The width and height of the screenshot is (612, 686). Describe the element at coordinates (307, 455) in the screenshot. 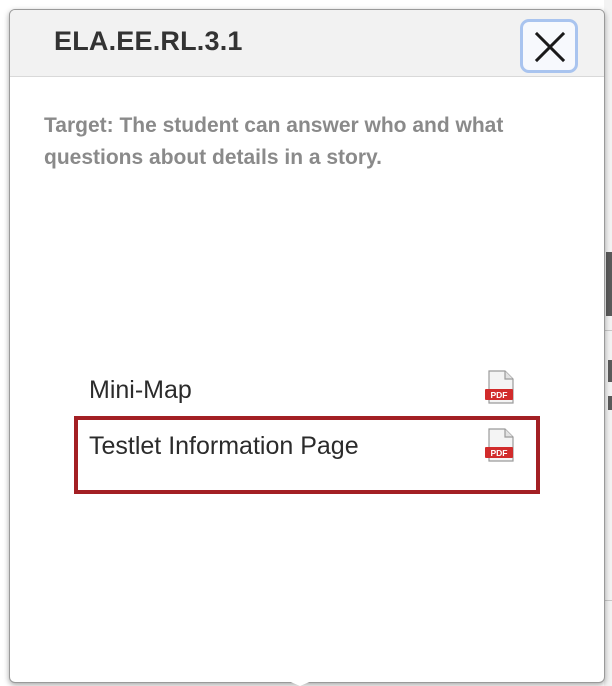

I see `highlight-annotation-box` at that location.